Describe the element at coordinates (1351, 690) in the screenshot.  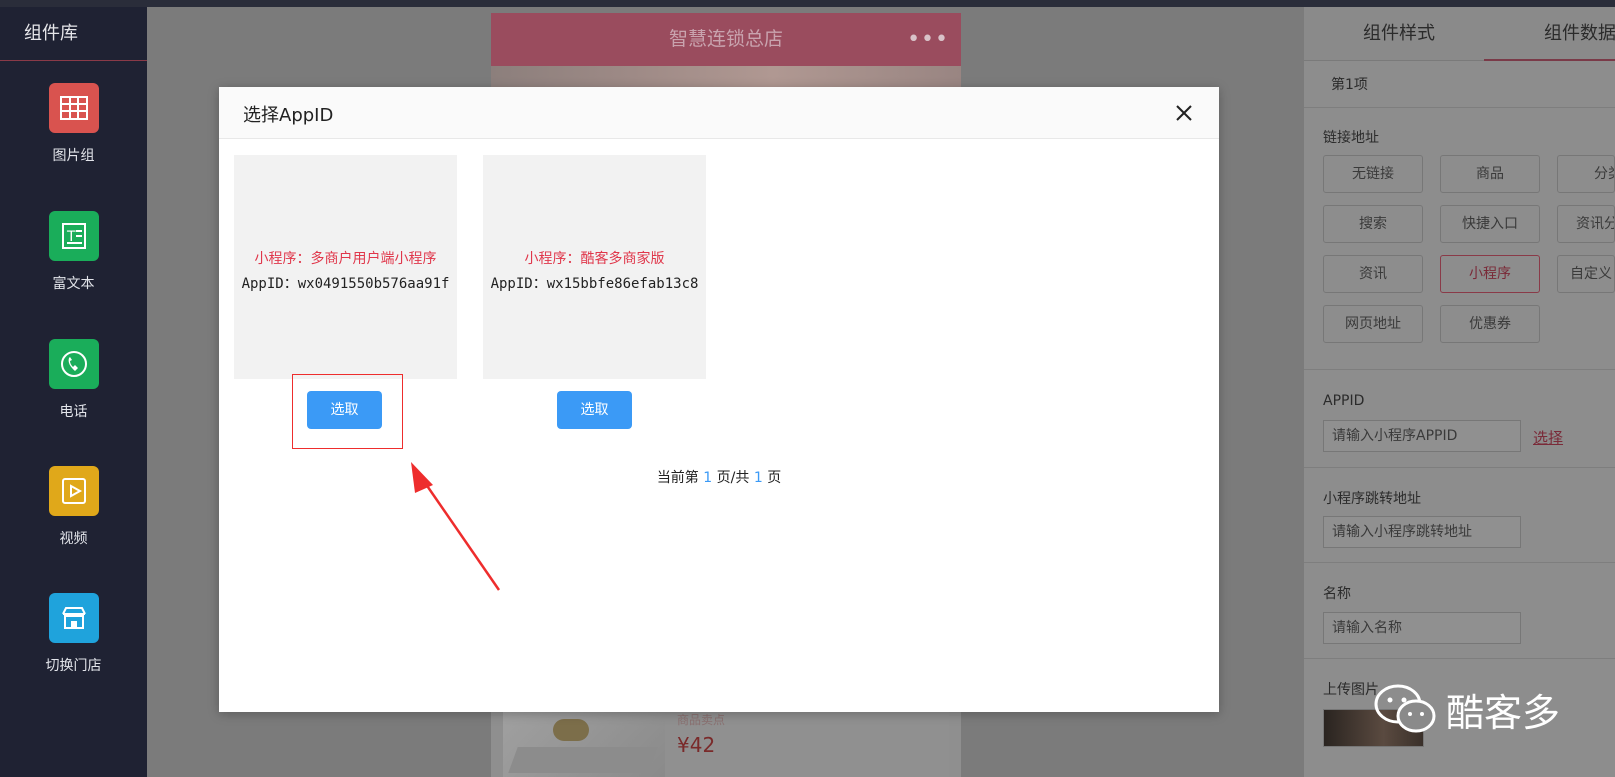
I see `upload-title: 上传图片` at that location.